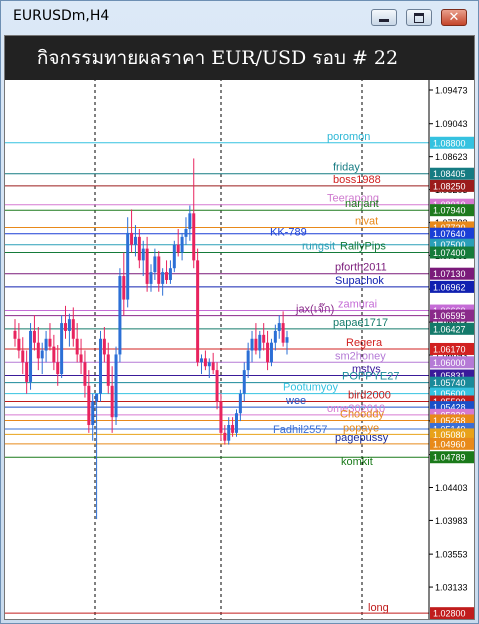 The width and height of the screenshot is (479, 624). What do you see at coordinates (359, 281) in the screenshot?
I see `guess-name: Supachok` at bounding box center [359, 281].